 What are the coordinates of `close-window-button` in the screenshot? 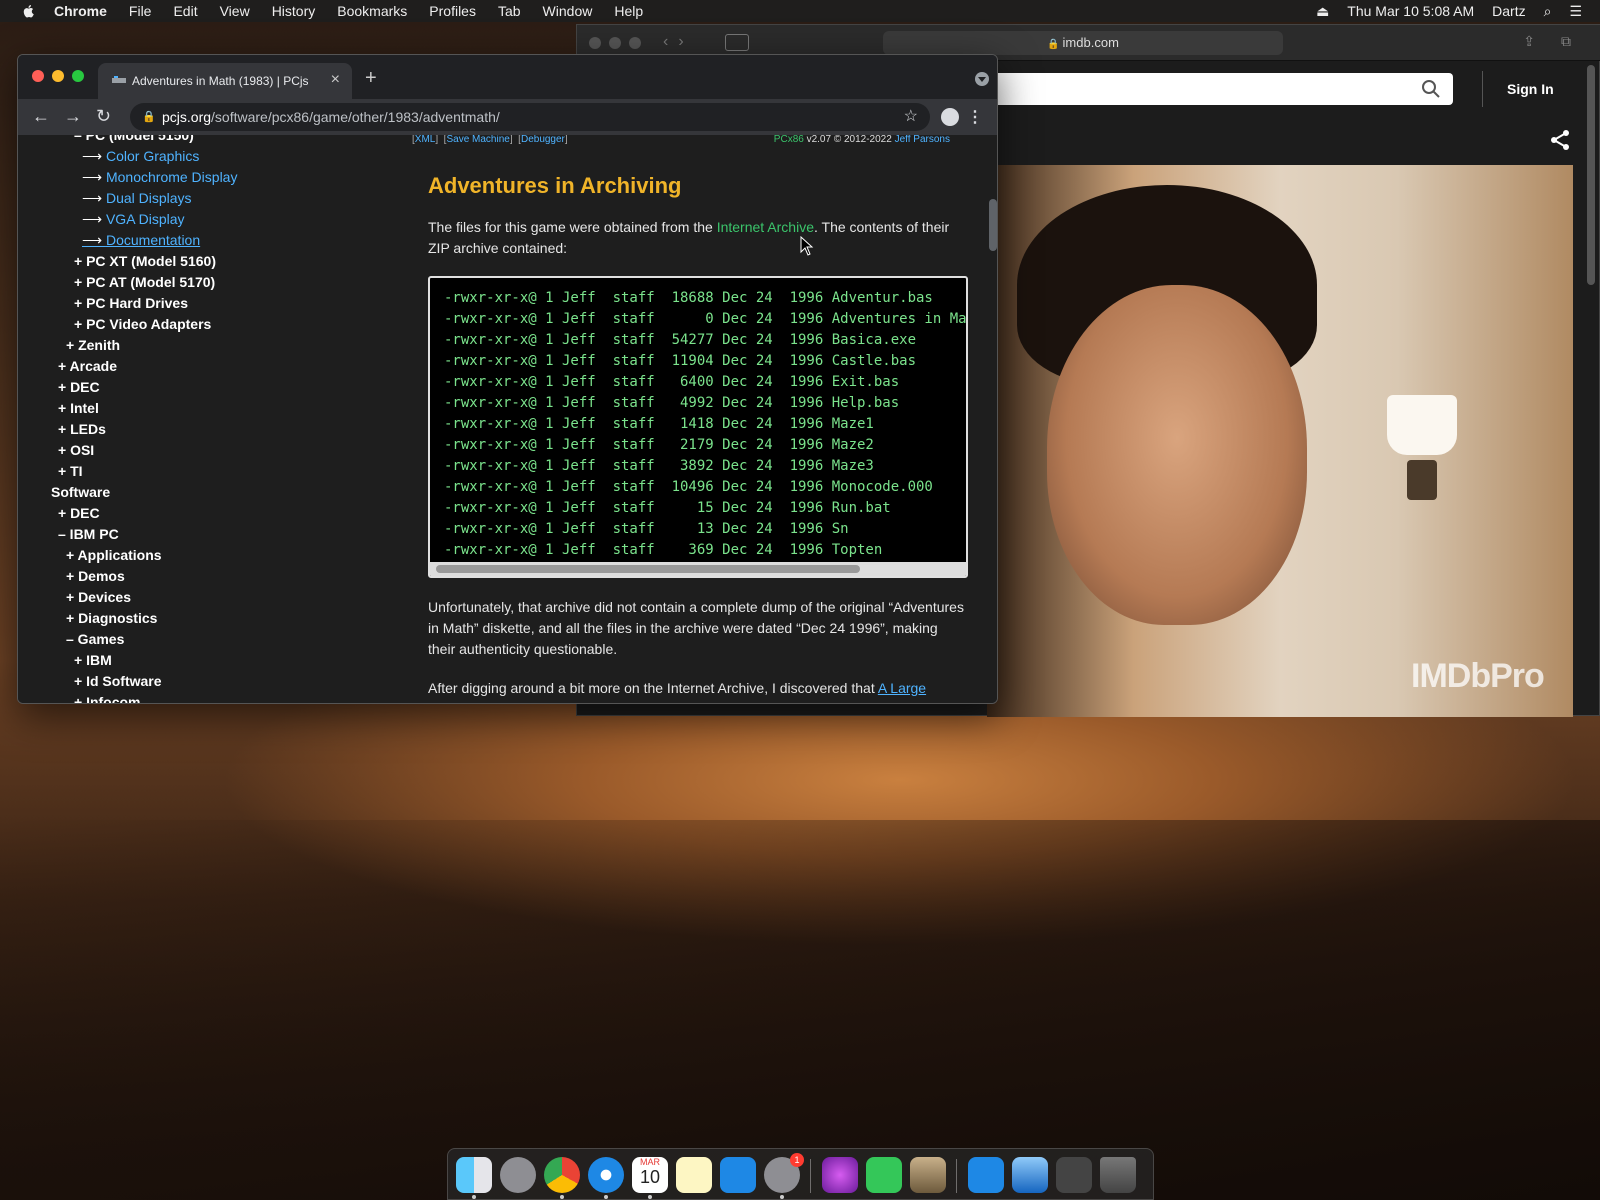 It's located at (38, 76).